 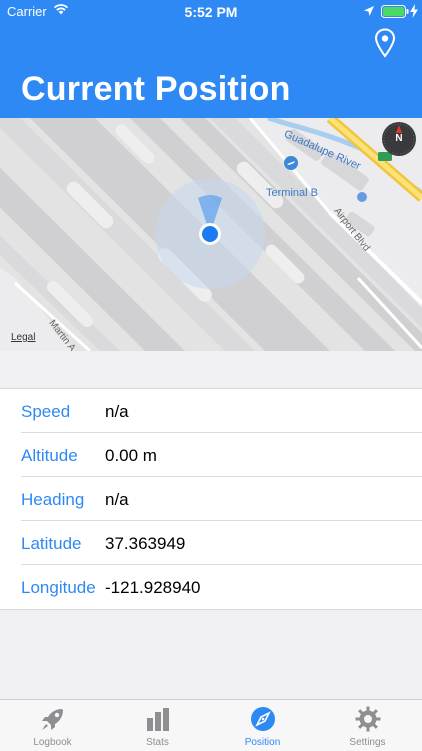 I want to click on status-time: 5:52 PM, so click(x=211, y=12).